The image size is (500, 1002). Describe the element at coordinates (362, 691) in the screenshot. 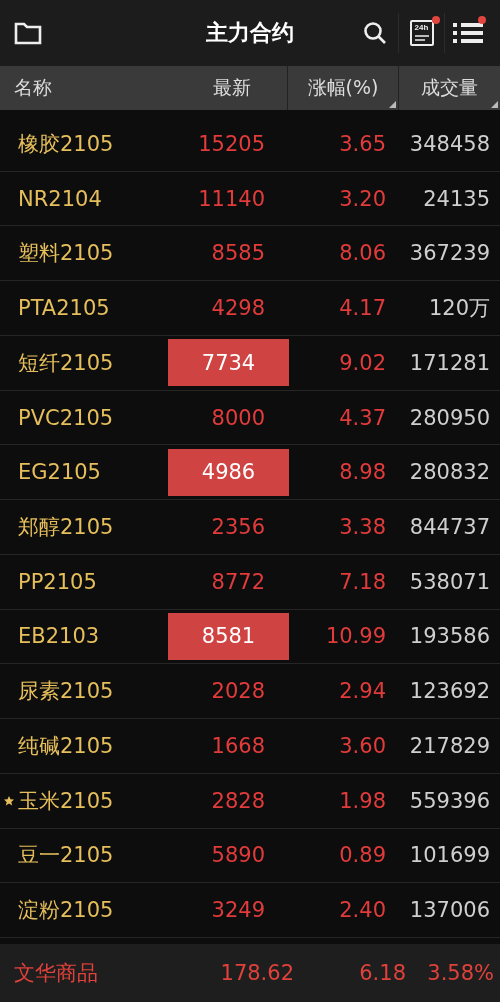

I see `change-percent: 2.94` at that location.